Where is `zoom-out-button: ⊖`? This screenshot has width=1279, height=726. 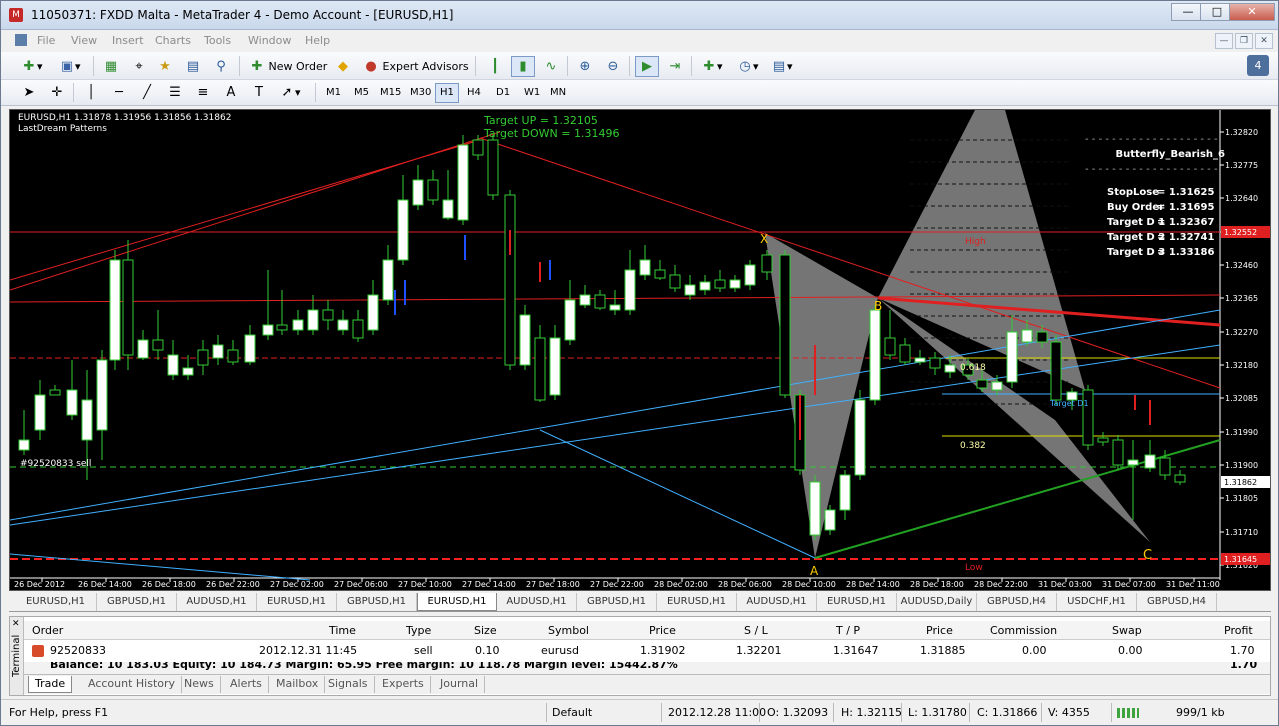
zoom-out-button: ⊖ is located at coordinates (613, 66).